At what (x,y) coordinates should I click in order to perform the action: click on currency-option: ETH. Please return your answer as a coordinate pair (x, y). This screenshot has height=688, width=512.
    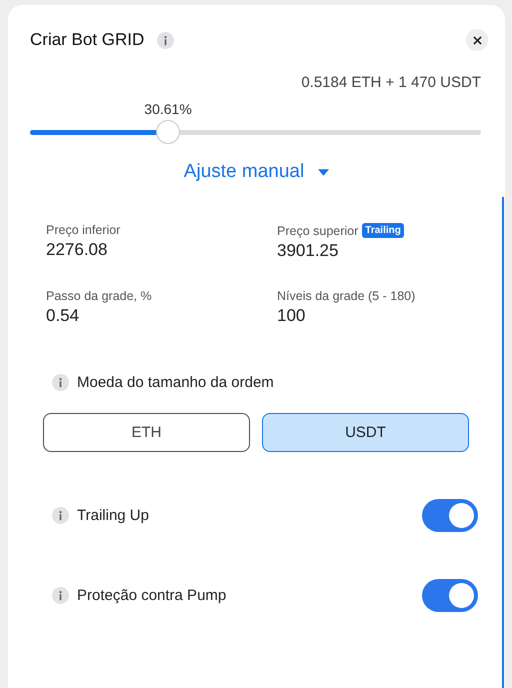
    Looking at the image, I should click on (146, 432).